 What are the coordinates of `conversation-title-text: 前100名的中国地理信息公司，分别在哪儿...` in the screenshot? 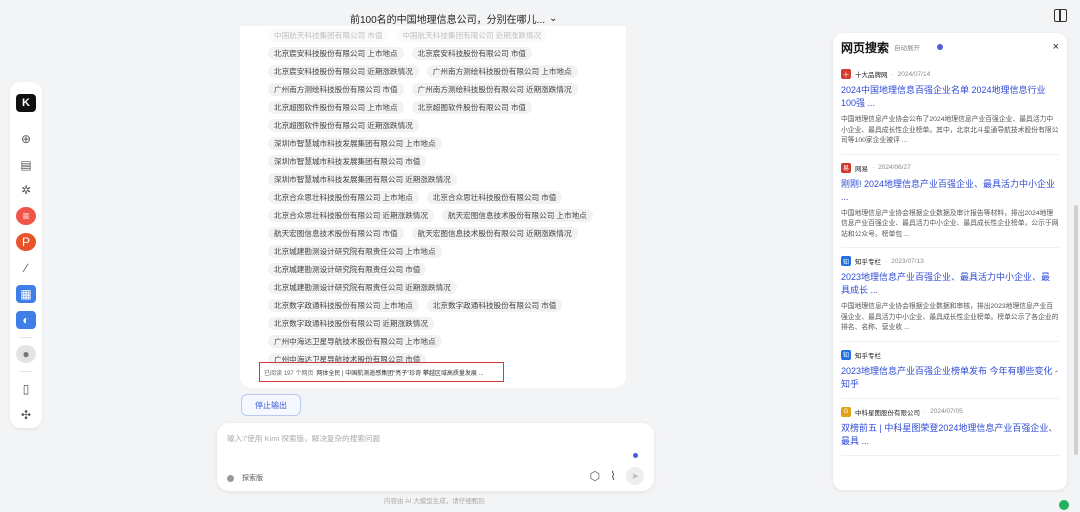 It's located at (448, 20).